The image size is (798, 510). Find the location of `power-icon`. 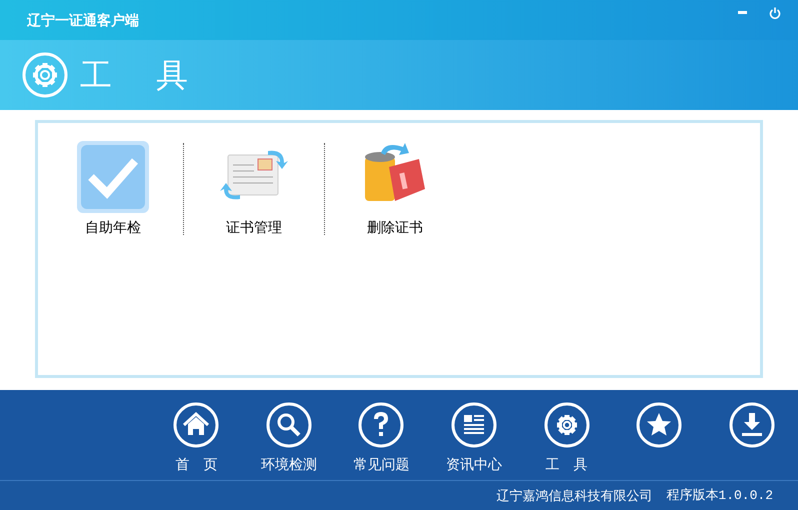

power-icon is located at coordinates (775, 13).